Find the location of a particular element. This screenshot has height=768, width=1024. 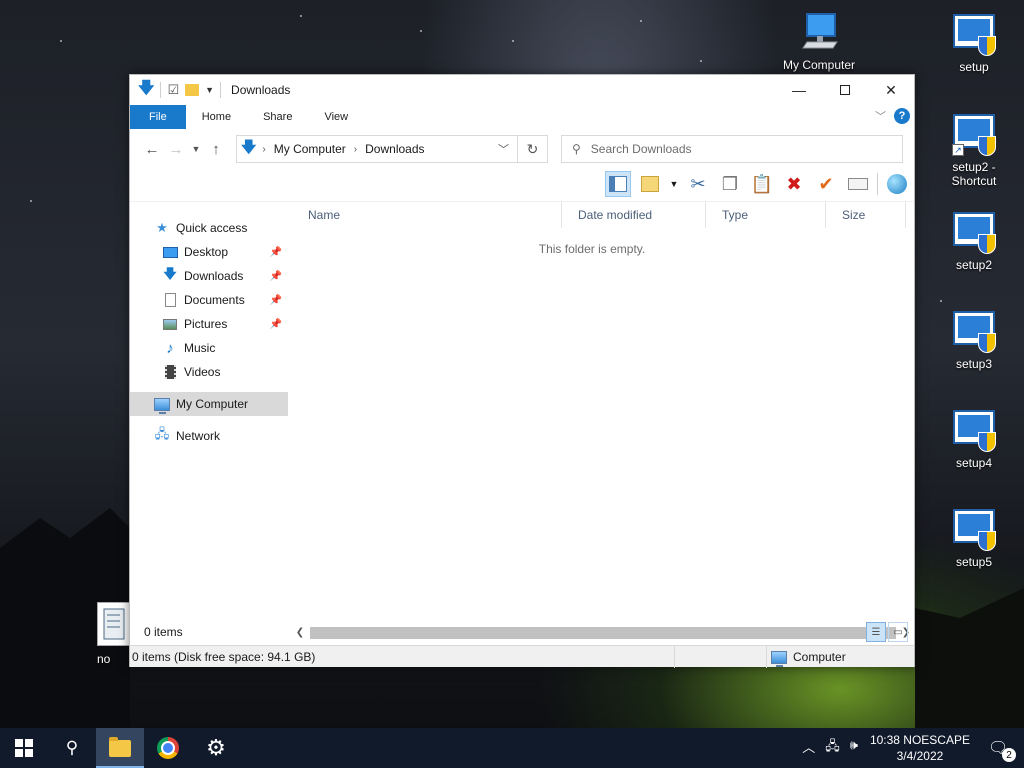

copy-icon: ❐ is located at coordinates (730, 183).